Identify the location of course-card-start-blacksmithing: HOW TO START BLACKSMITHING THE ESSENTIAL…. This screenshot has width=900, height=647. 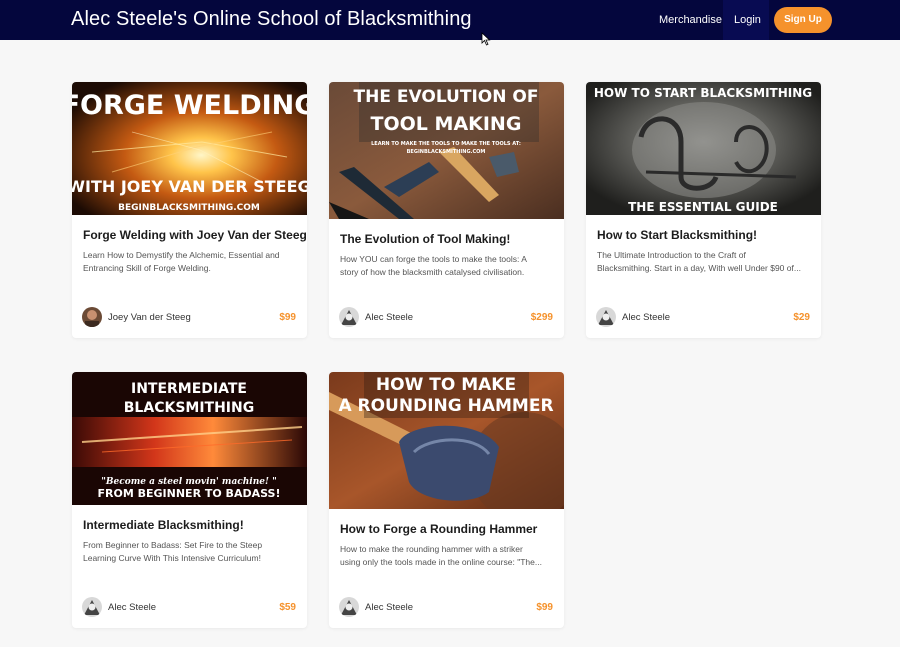
(703, 210).